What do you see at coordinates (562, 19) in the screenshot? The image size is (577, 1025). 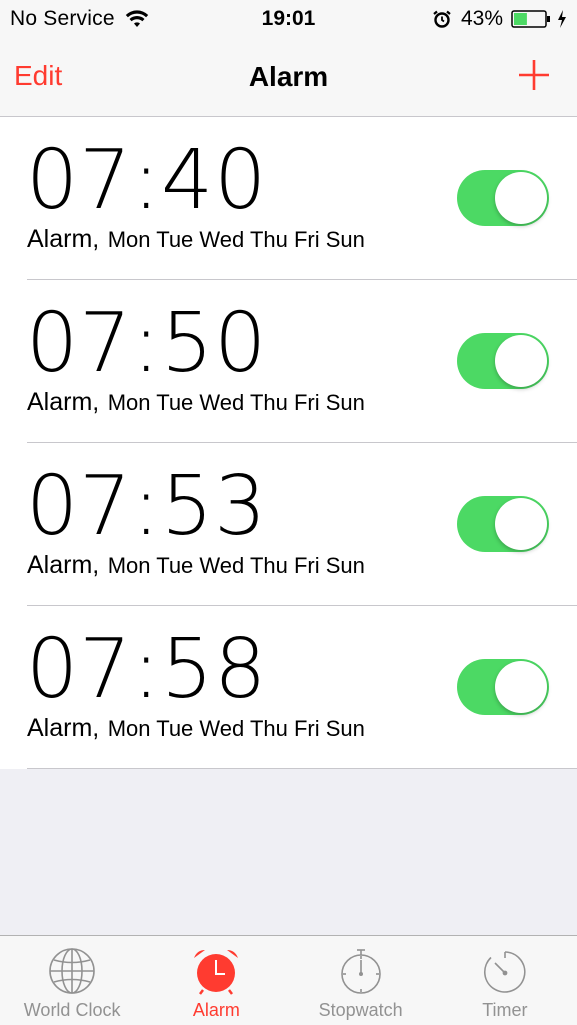 I see `charging-icon` at bounding box center [562, 19].